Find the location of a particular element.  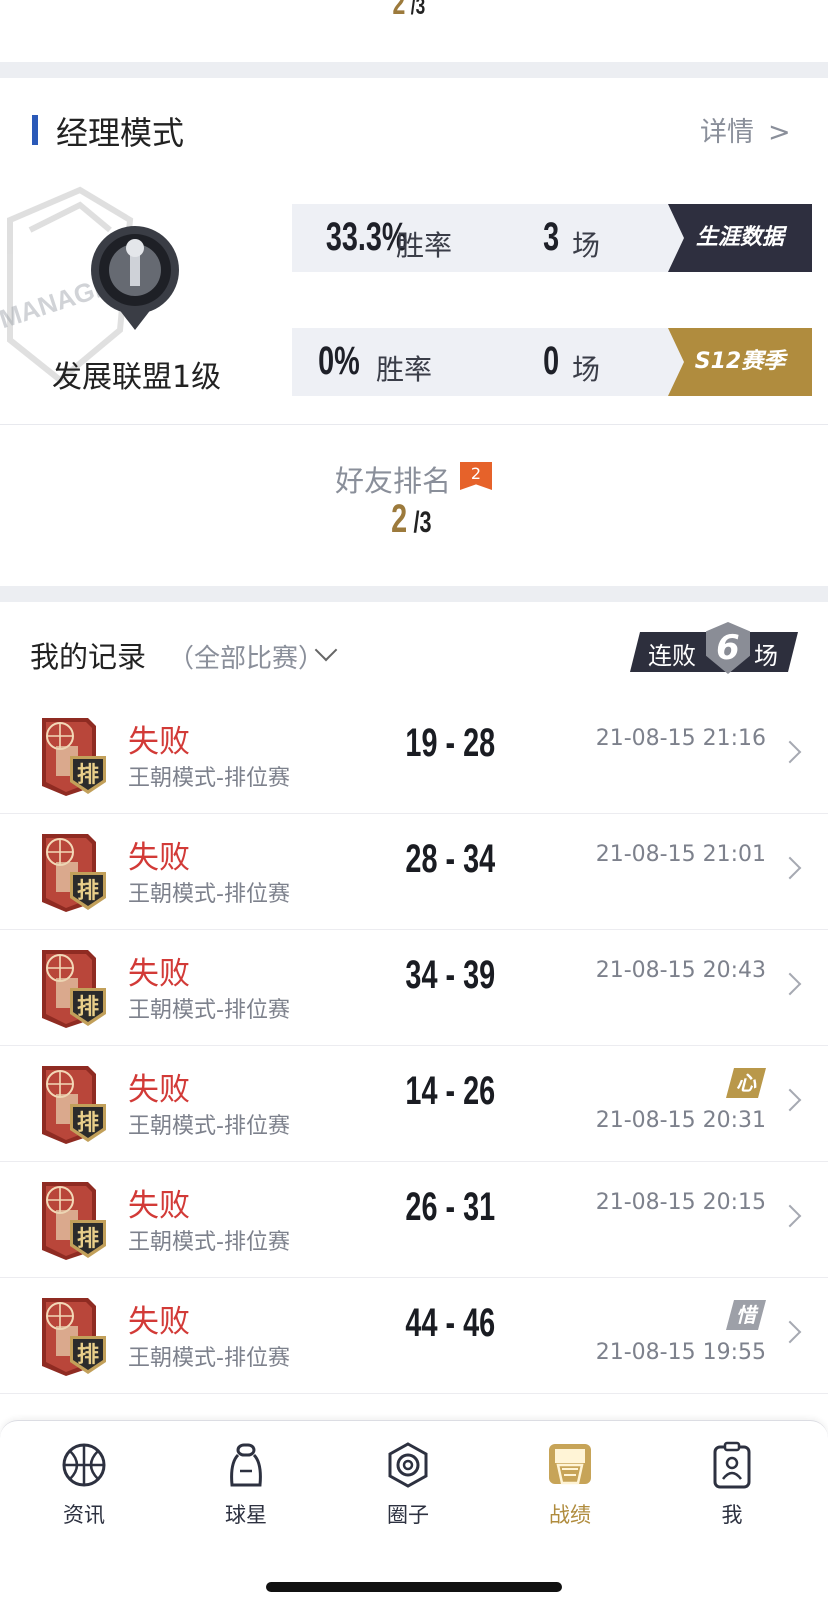

match-time: 21-08-15 21:16 is located at coordinates (680, 738).